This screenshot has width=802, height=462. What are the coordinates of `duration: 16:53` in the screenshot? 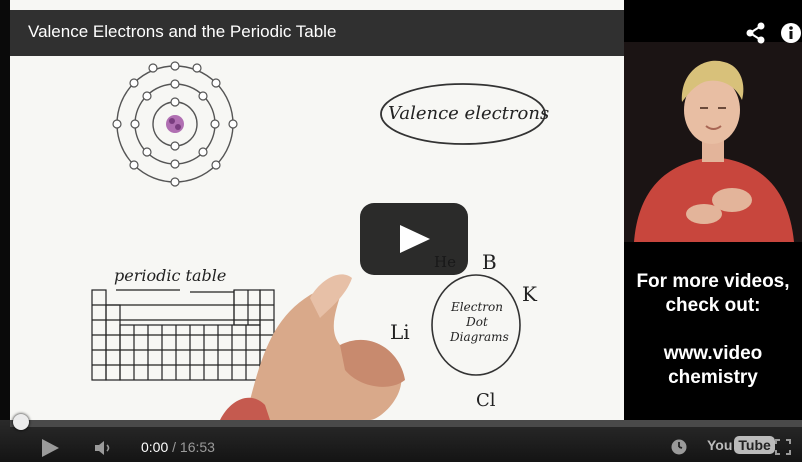 It's located at (197, 447).